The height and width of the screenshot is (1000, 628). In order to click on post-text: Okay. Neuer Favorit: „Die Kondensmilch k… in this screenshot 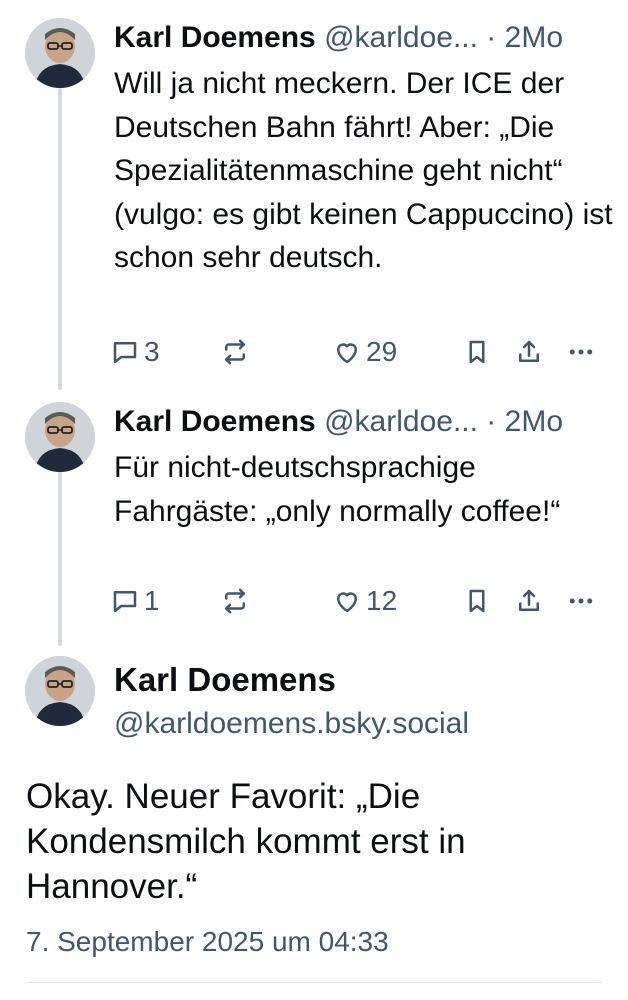, I will do `click(246, 841)`.